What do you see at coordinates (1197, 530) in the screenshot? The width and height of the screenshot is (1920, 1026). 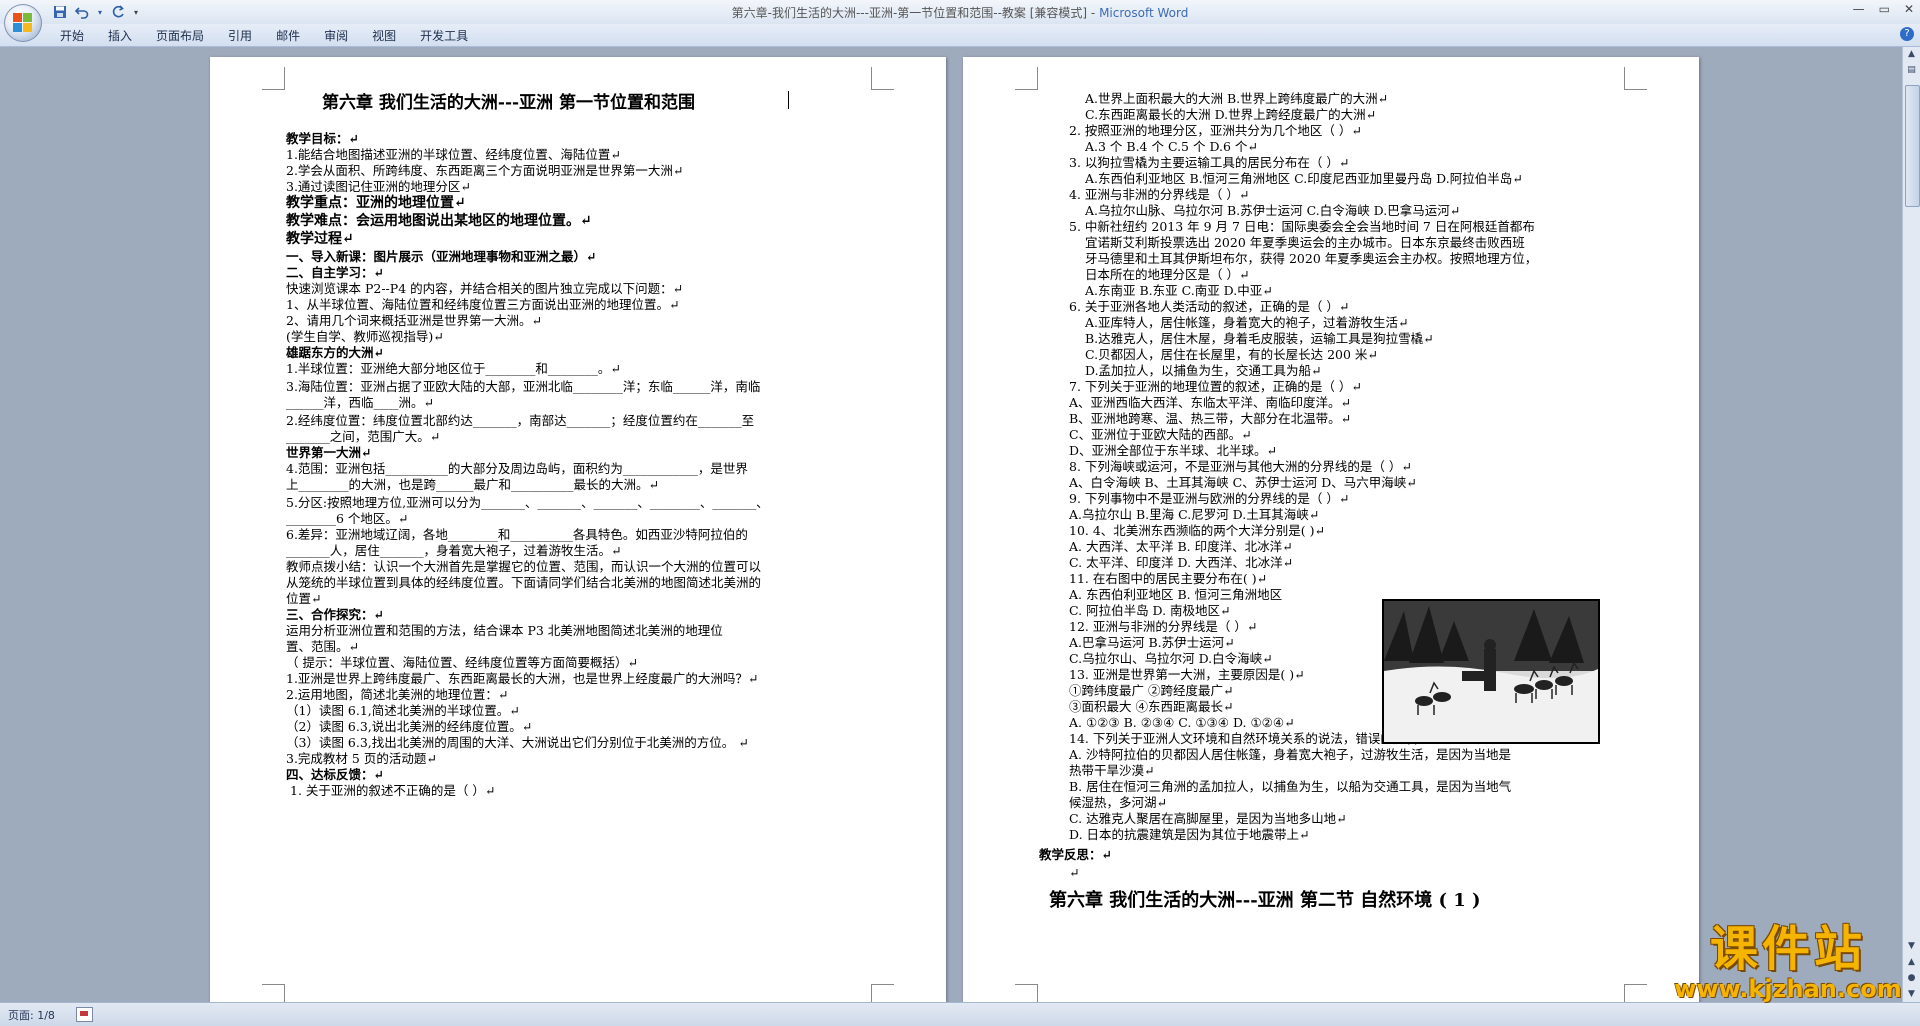 I see `doc-line: 10. 4、北美洲东西濒临的两个大洋分别是( )↵` at bounding box center [1197, 530].